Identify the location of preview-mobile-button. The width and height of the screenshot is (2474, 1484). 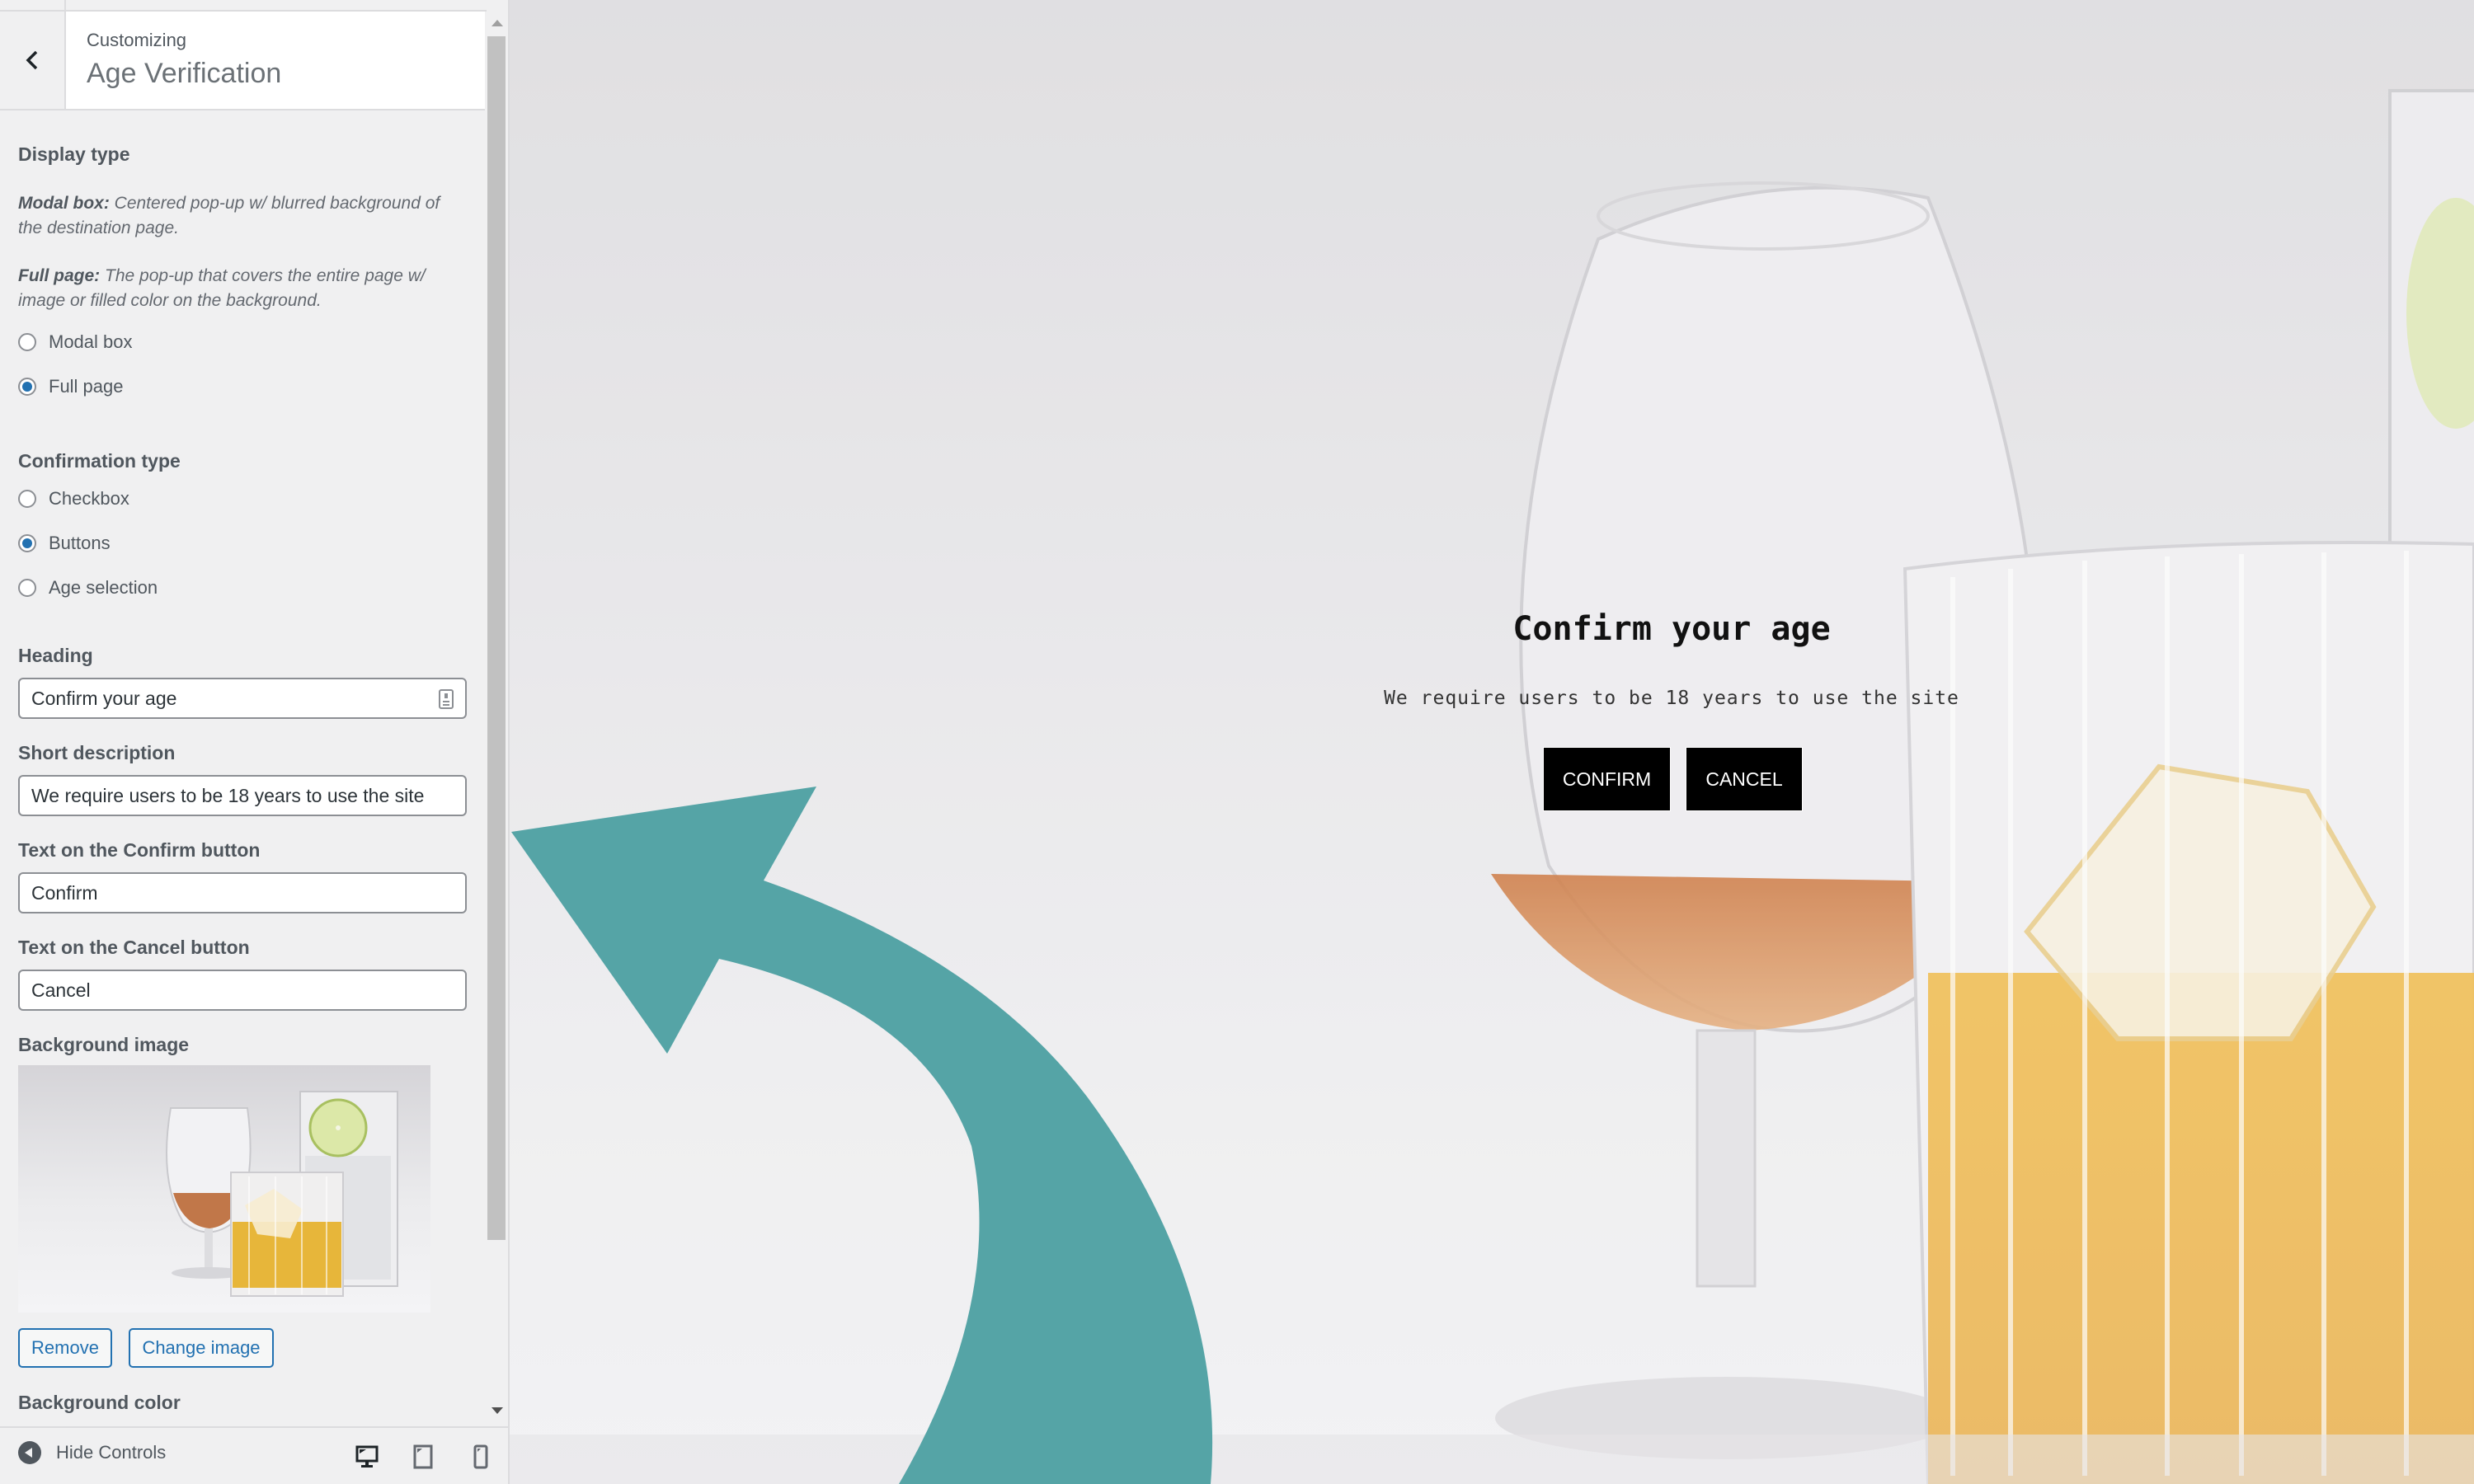
(481, 1457).